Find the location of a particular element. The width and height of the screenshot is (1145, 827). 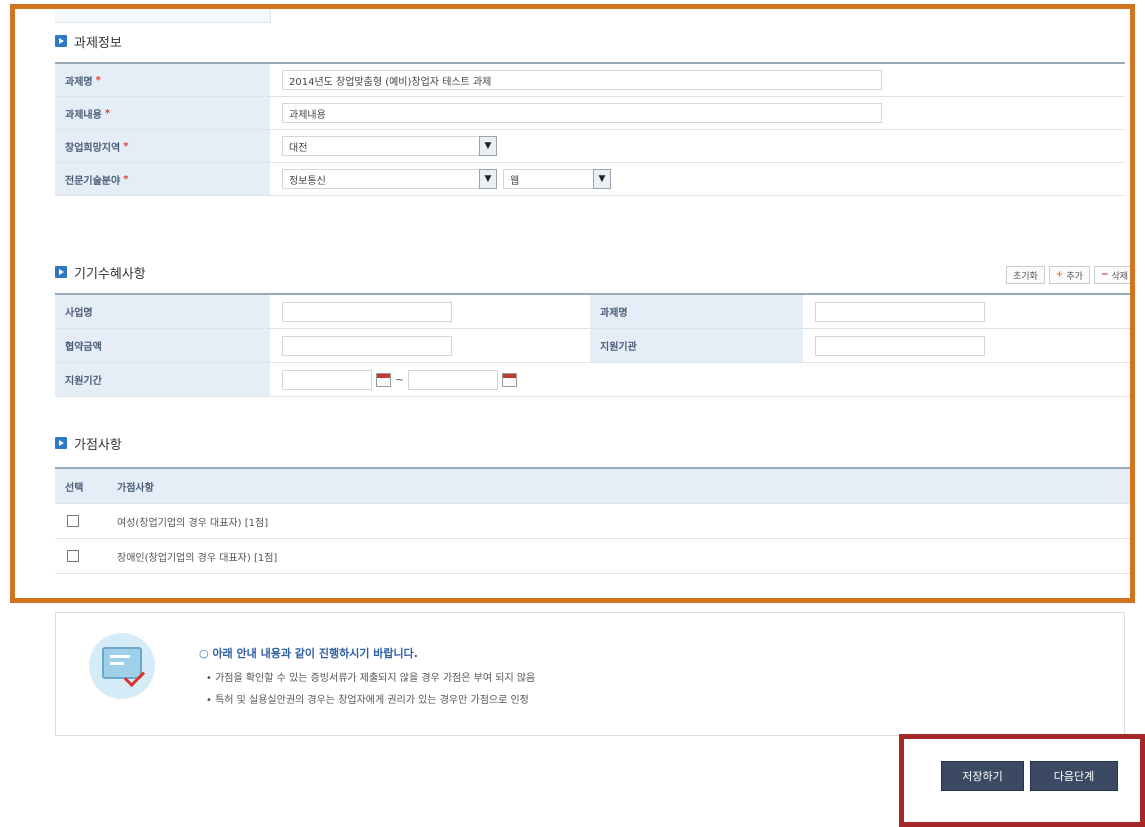

highlight-frame-buttons is located at coordinates (1022, 780).